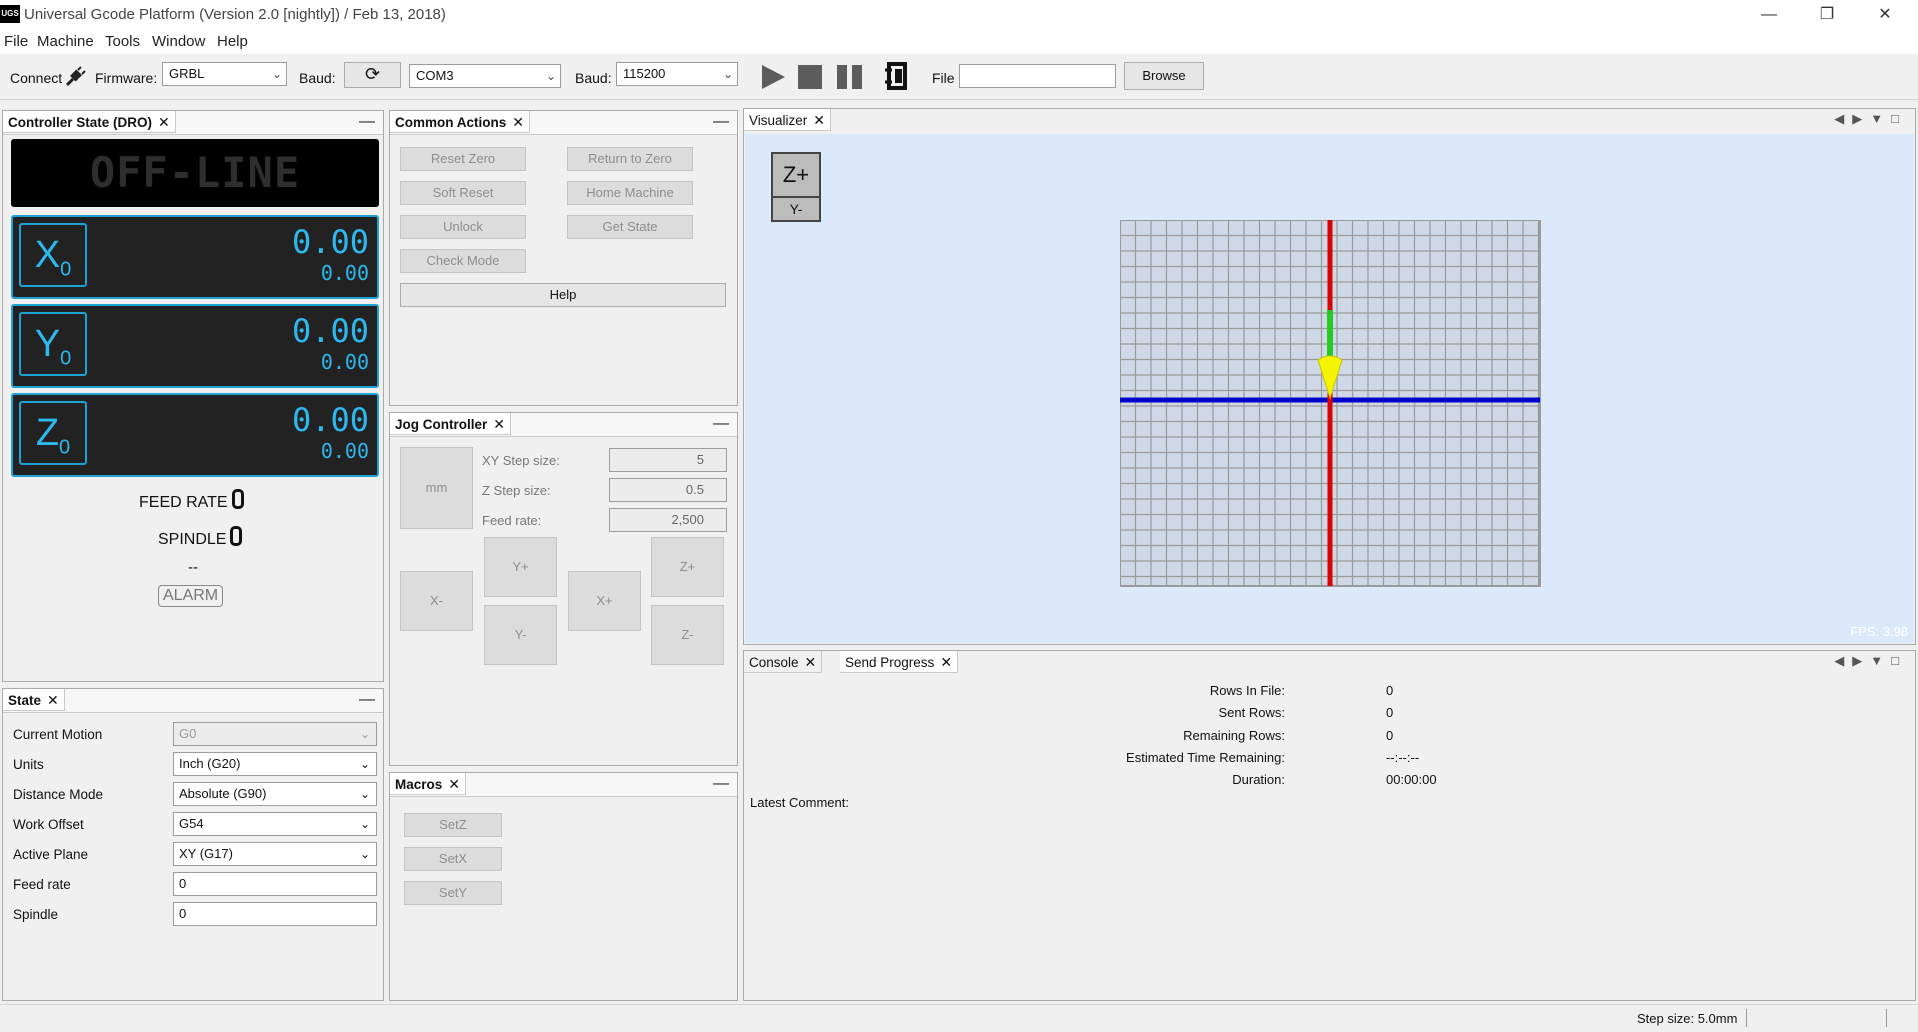  I want to click on menu-window: Window, so click(178, 41).